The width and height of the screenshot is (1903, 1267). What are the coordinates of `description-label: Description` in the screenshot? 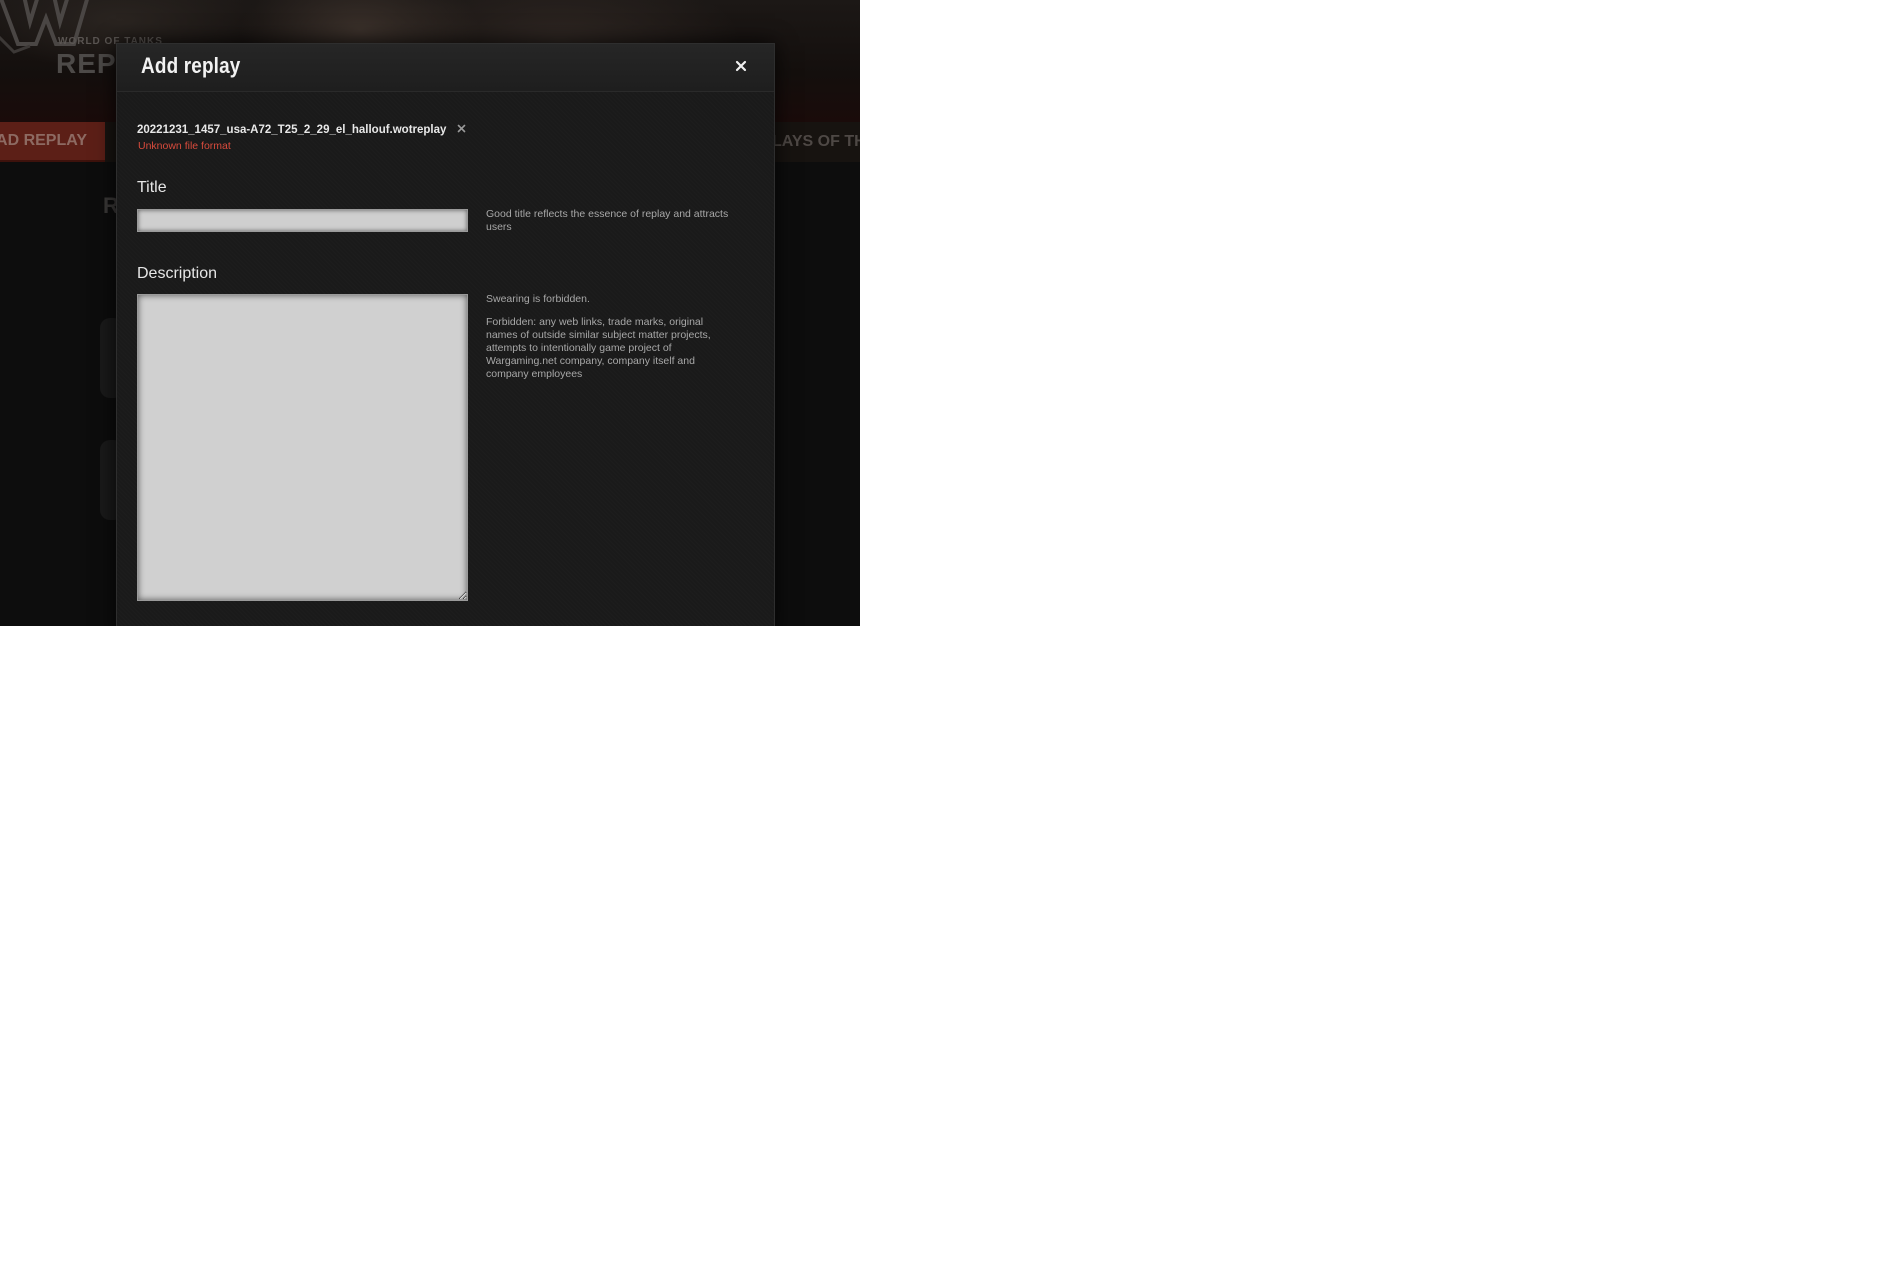 It's located at (177, 273).